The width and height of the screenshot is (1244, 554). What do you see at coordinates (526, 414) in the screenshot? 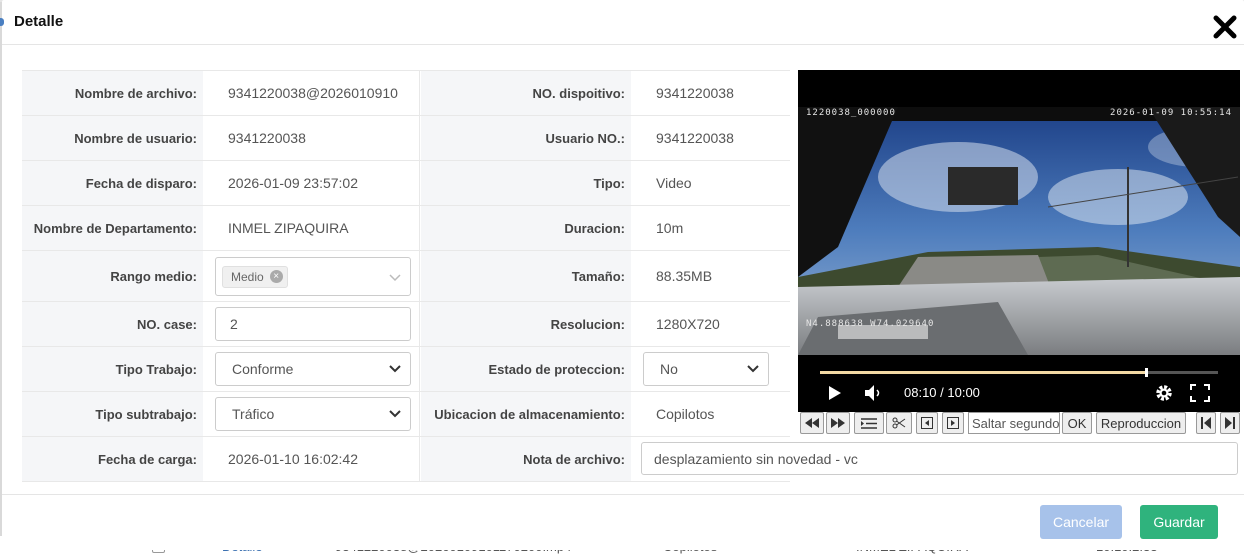
I see `storage-label: Ubicacion de almacenamiento:` at bounding box center [526, 414].